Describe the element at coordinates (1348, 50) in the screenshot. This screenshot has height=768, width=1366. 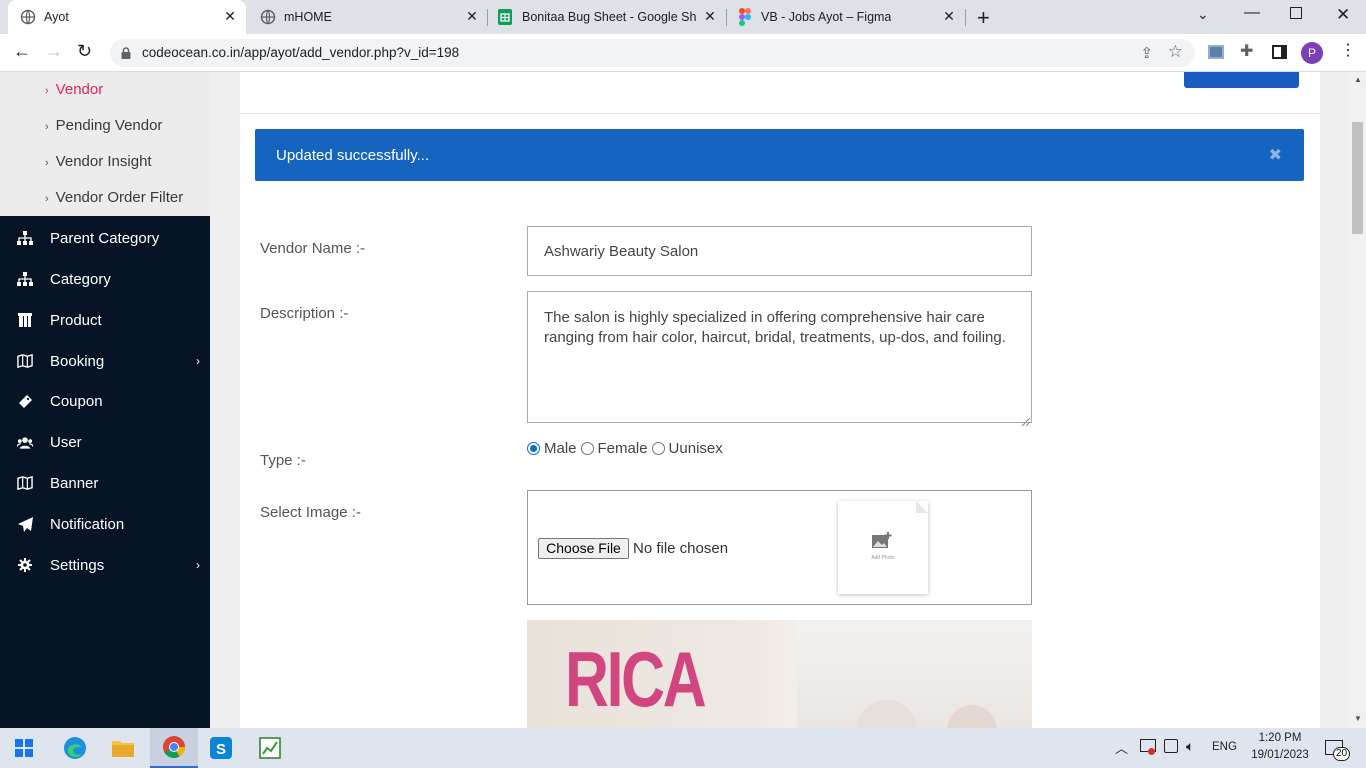
I see `browser-menu-icon: ⋮` at that location.